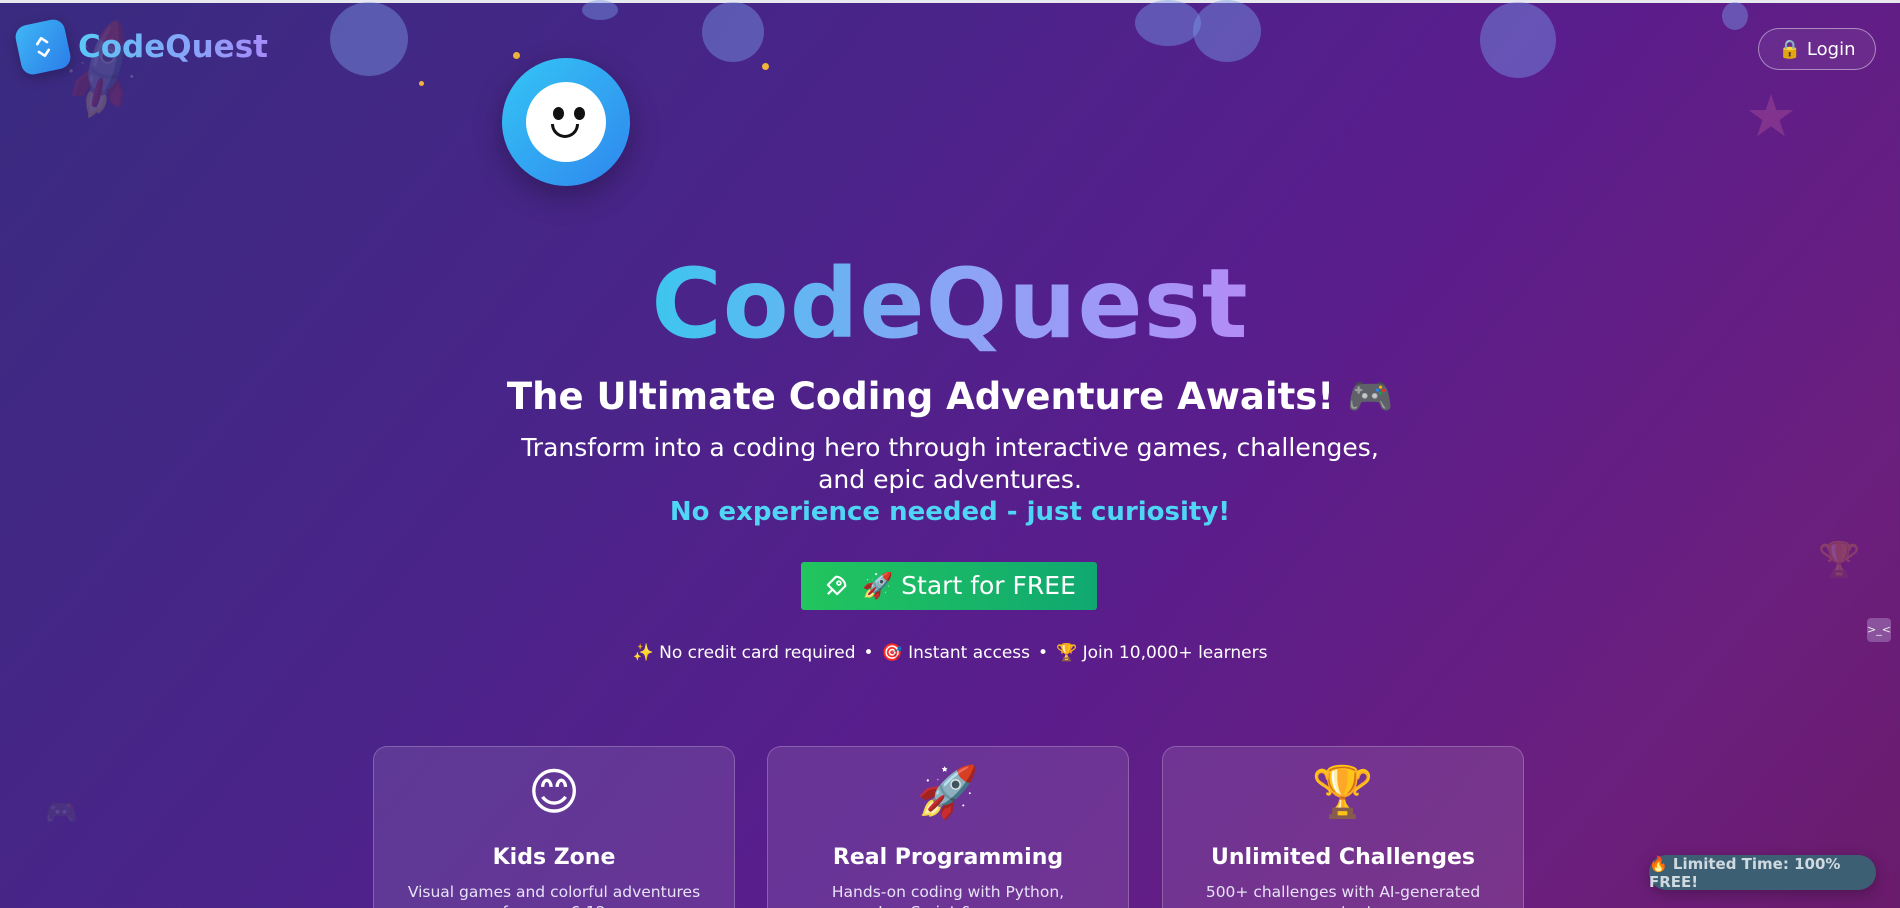 The width and height of the screenshot is (1900, 908). I want to click on perk-learners: 🏆 Join 10,000+ learners, so click(1162, 653).